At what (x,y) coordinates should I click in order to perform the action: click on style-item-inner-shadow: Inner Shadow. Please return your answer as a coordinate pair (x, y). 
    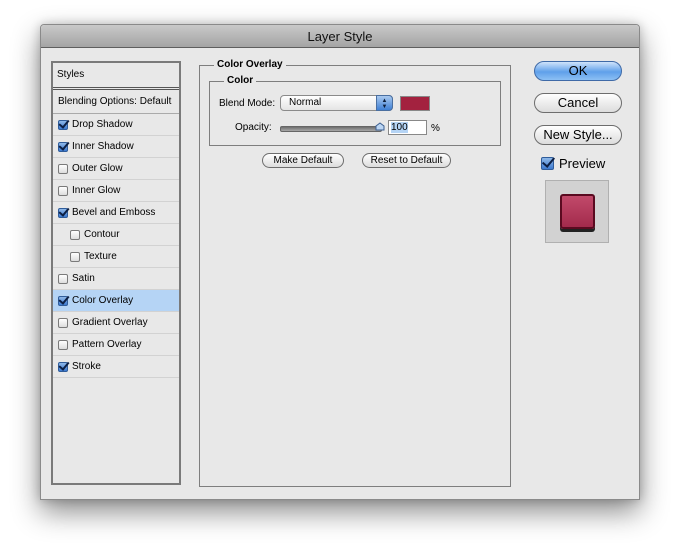
    Looking at the image, I should click on (116, 147).